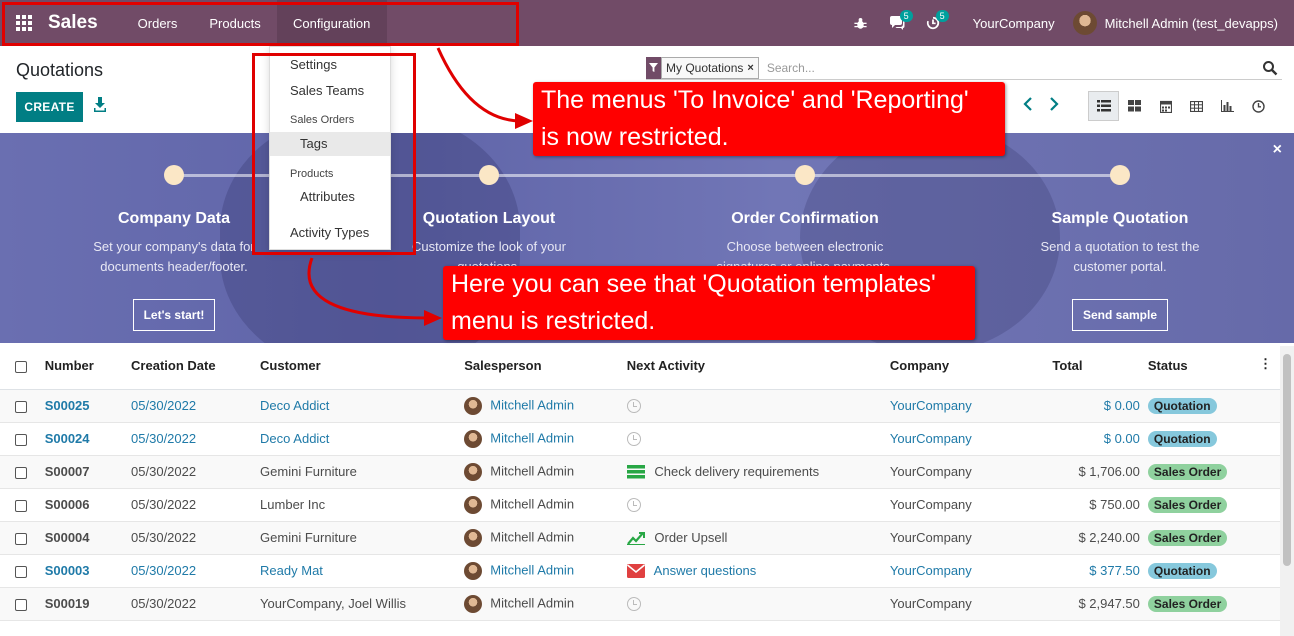  I want to click on total: $ 750.00, so click(1100, 505).